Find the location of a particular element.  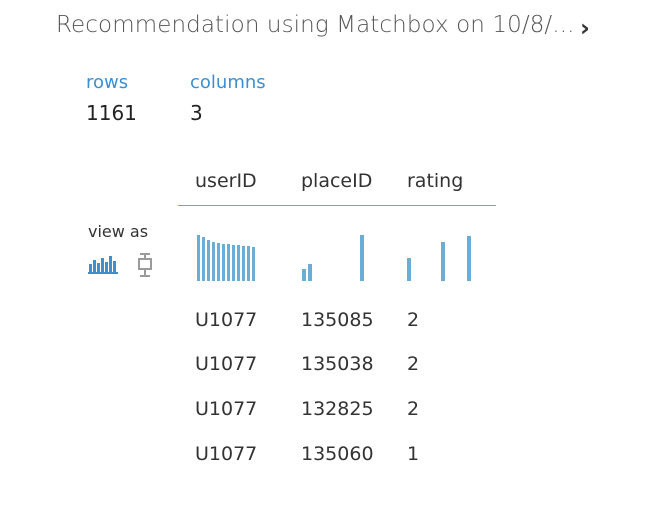

chevron-right-icon: › is located at coordinates (585, 28).